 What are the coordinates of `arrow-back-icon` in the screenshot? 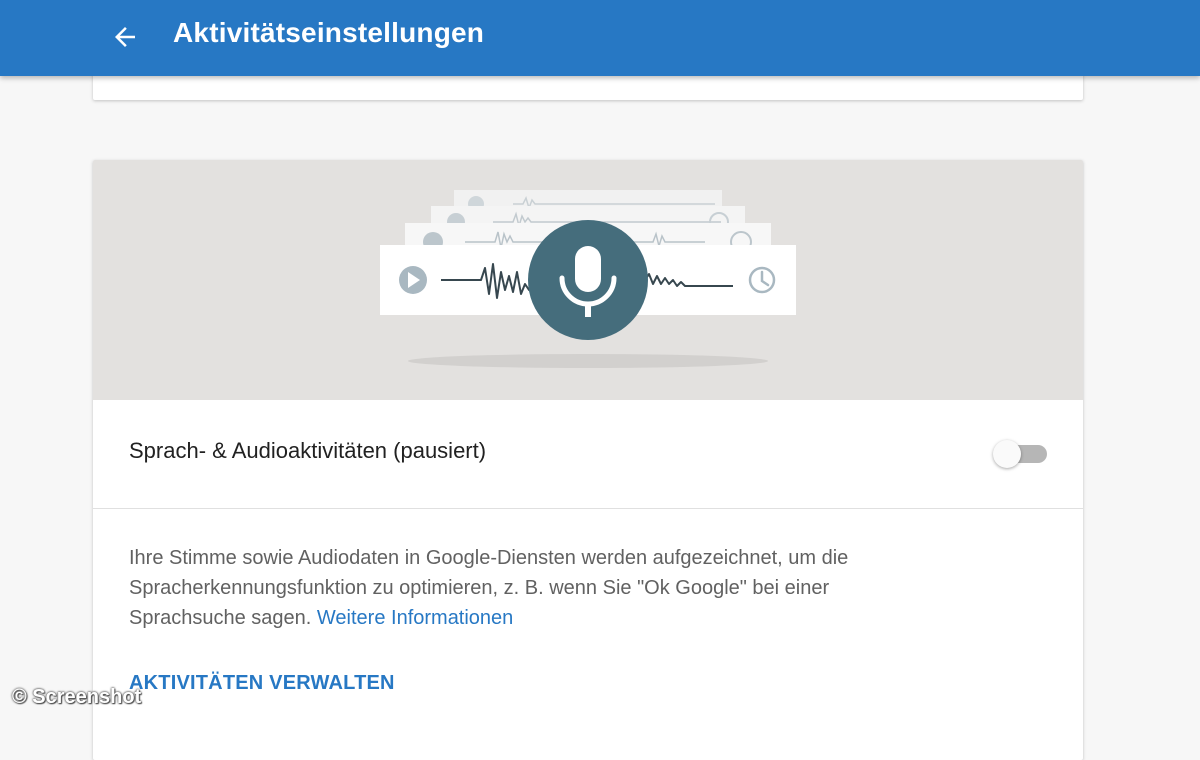 It's located at (125, 37).